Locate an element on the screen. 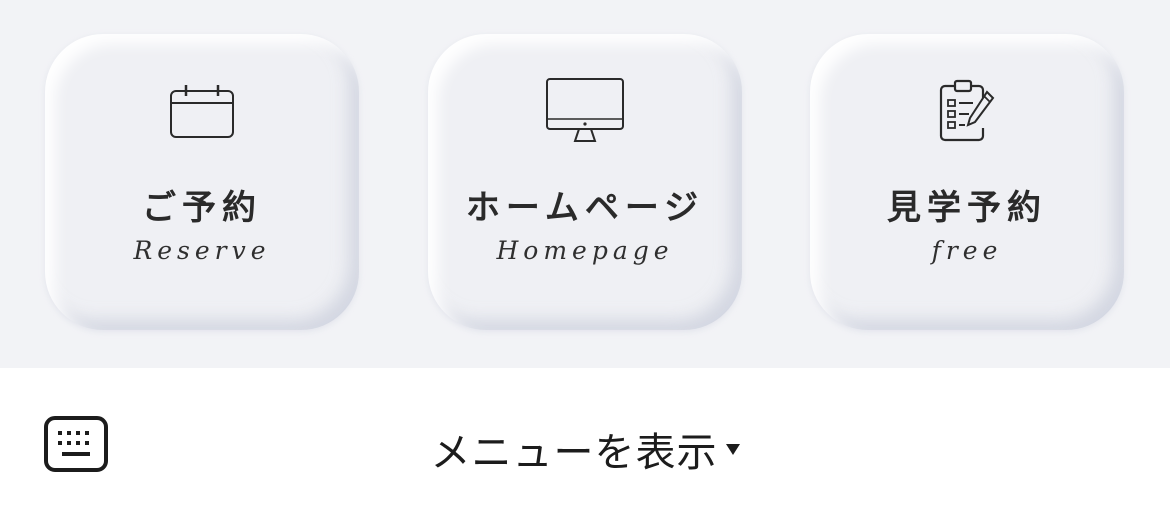 The width and height of the screenshot is (1170, 517). show-menu-toggle: メニューを表示 is located at coordinates (585, 449).